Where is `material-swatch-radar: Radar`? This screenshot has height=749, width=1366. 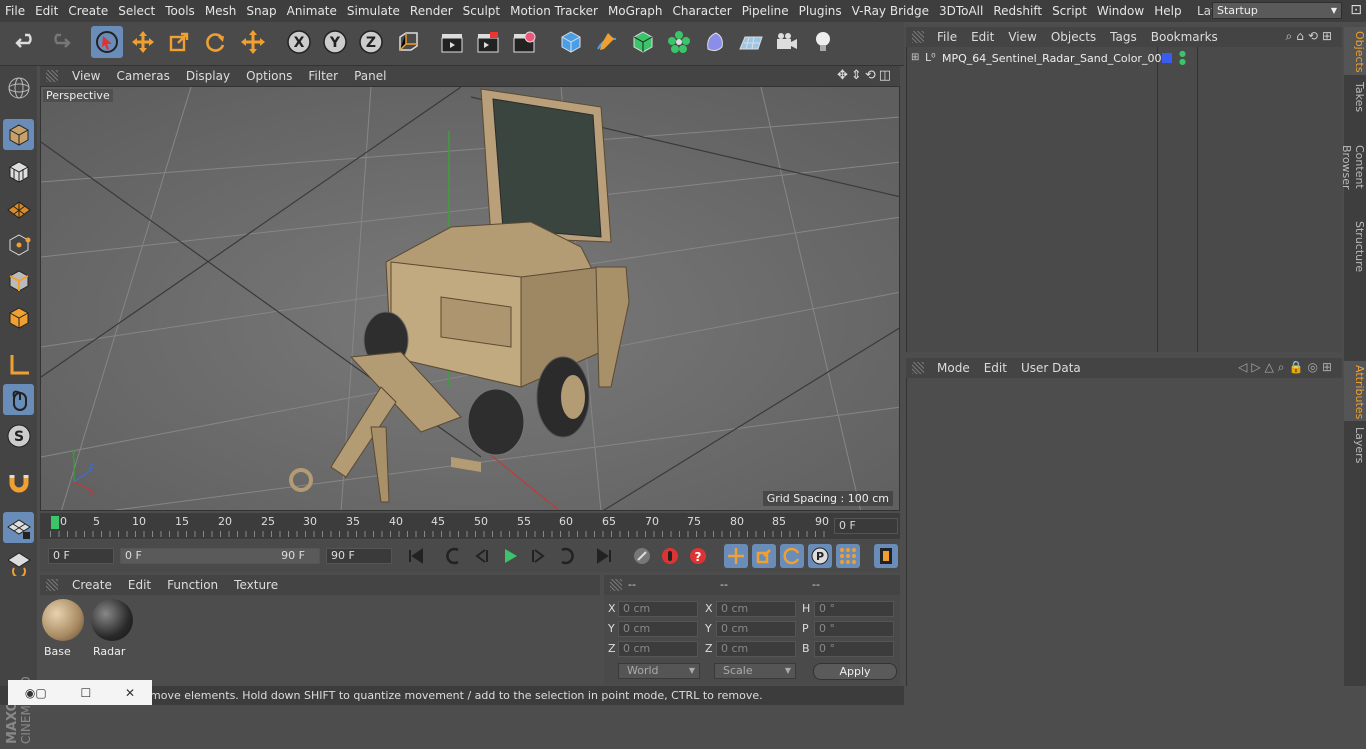 material-swatch-radar: Radar is located at coordinates (113, 628).